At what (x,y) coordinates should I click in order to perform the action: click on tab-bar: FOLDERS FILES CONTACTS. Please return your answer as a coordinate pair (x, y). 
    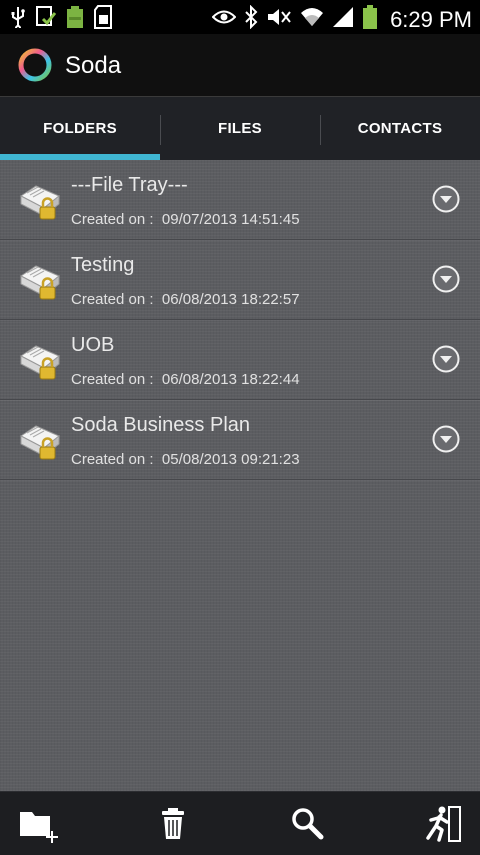
    Looking at the image, I should click on (240, 128).